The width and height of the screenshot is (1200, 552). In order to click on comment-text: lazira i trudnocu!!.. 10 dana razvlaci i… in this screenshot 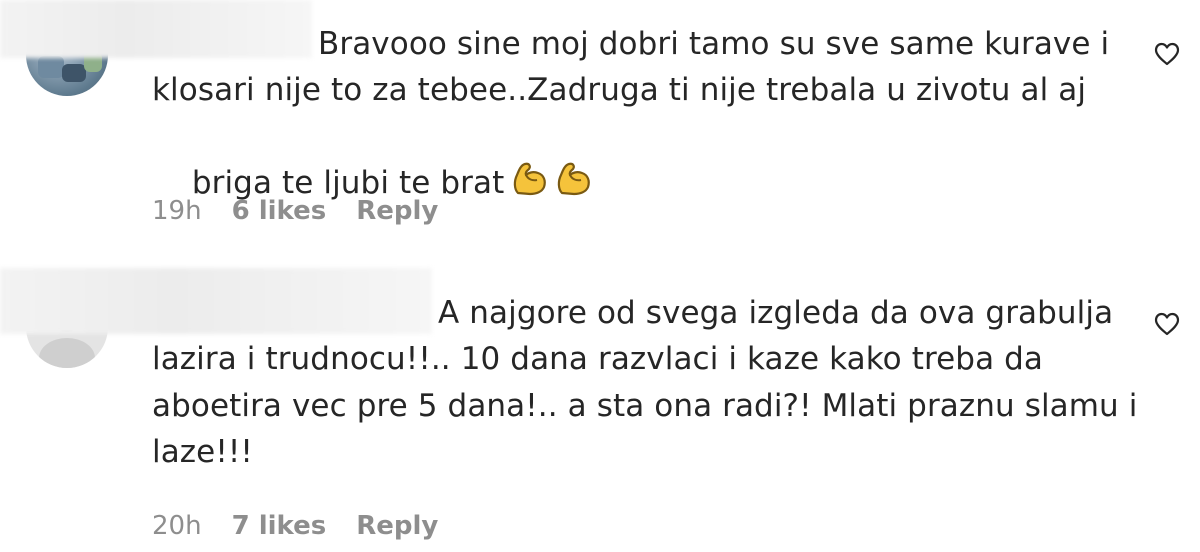, I will do `click(597, 359)`.